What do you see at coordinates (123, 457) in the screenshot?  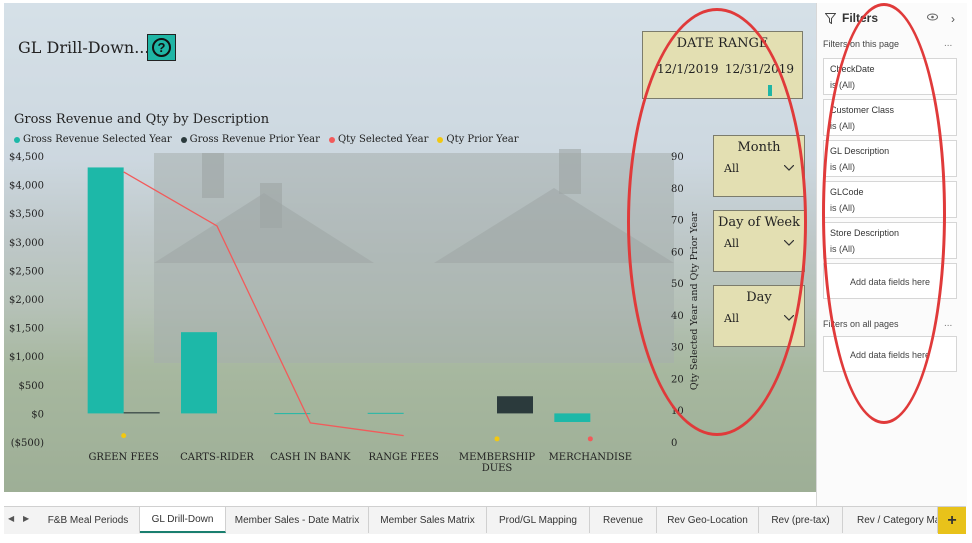 I see `x-category-label: GREEN FEES` at bounding box center [123, 457].